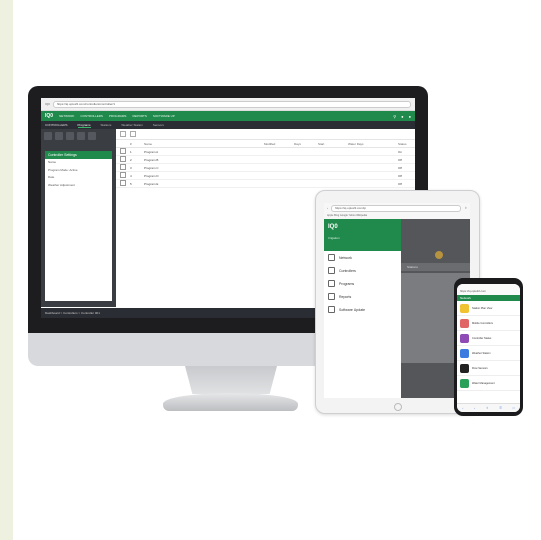 Image resolution: width=541 pixels, height=540 pixels. Describe the element at coordinates (265, 176) in the screenshot. I see `table-row: 4 Program D Off` at that location.